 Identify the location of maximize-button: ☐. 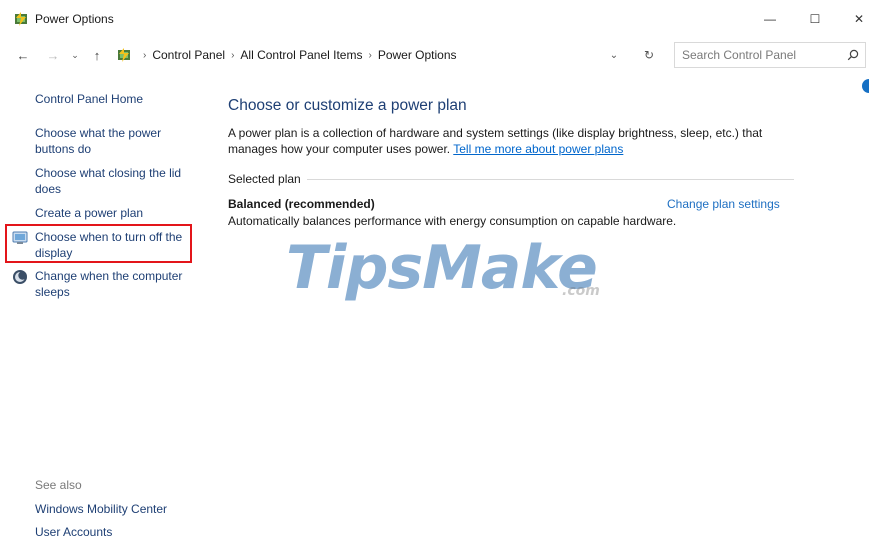
(815, 19).